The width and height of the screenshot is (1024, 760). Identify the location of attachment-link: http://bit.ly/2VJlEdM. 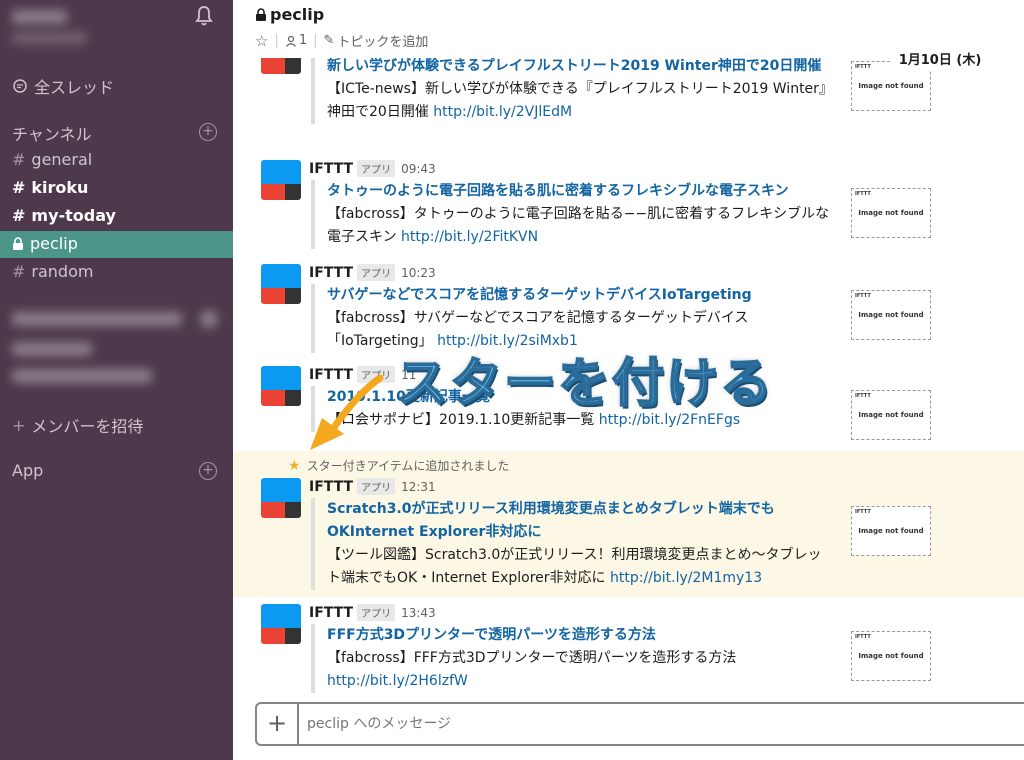
(502, 112).